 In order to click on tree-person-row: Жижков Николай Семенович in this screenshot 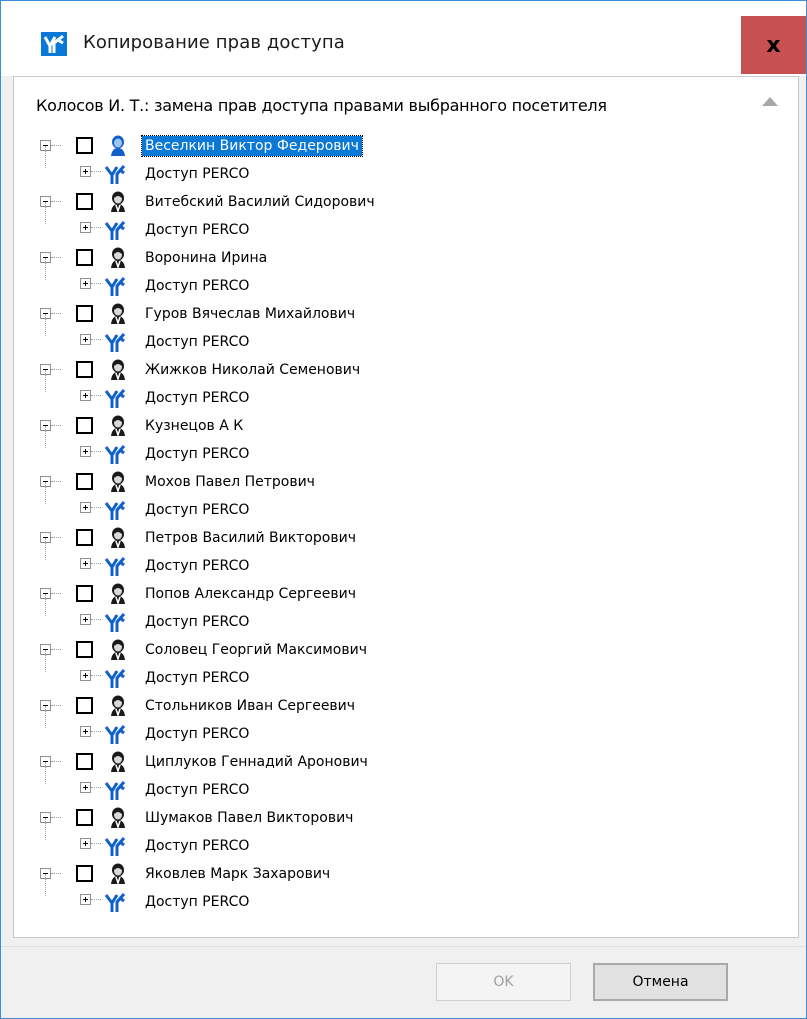, I will do `click(406, 370)`.